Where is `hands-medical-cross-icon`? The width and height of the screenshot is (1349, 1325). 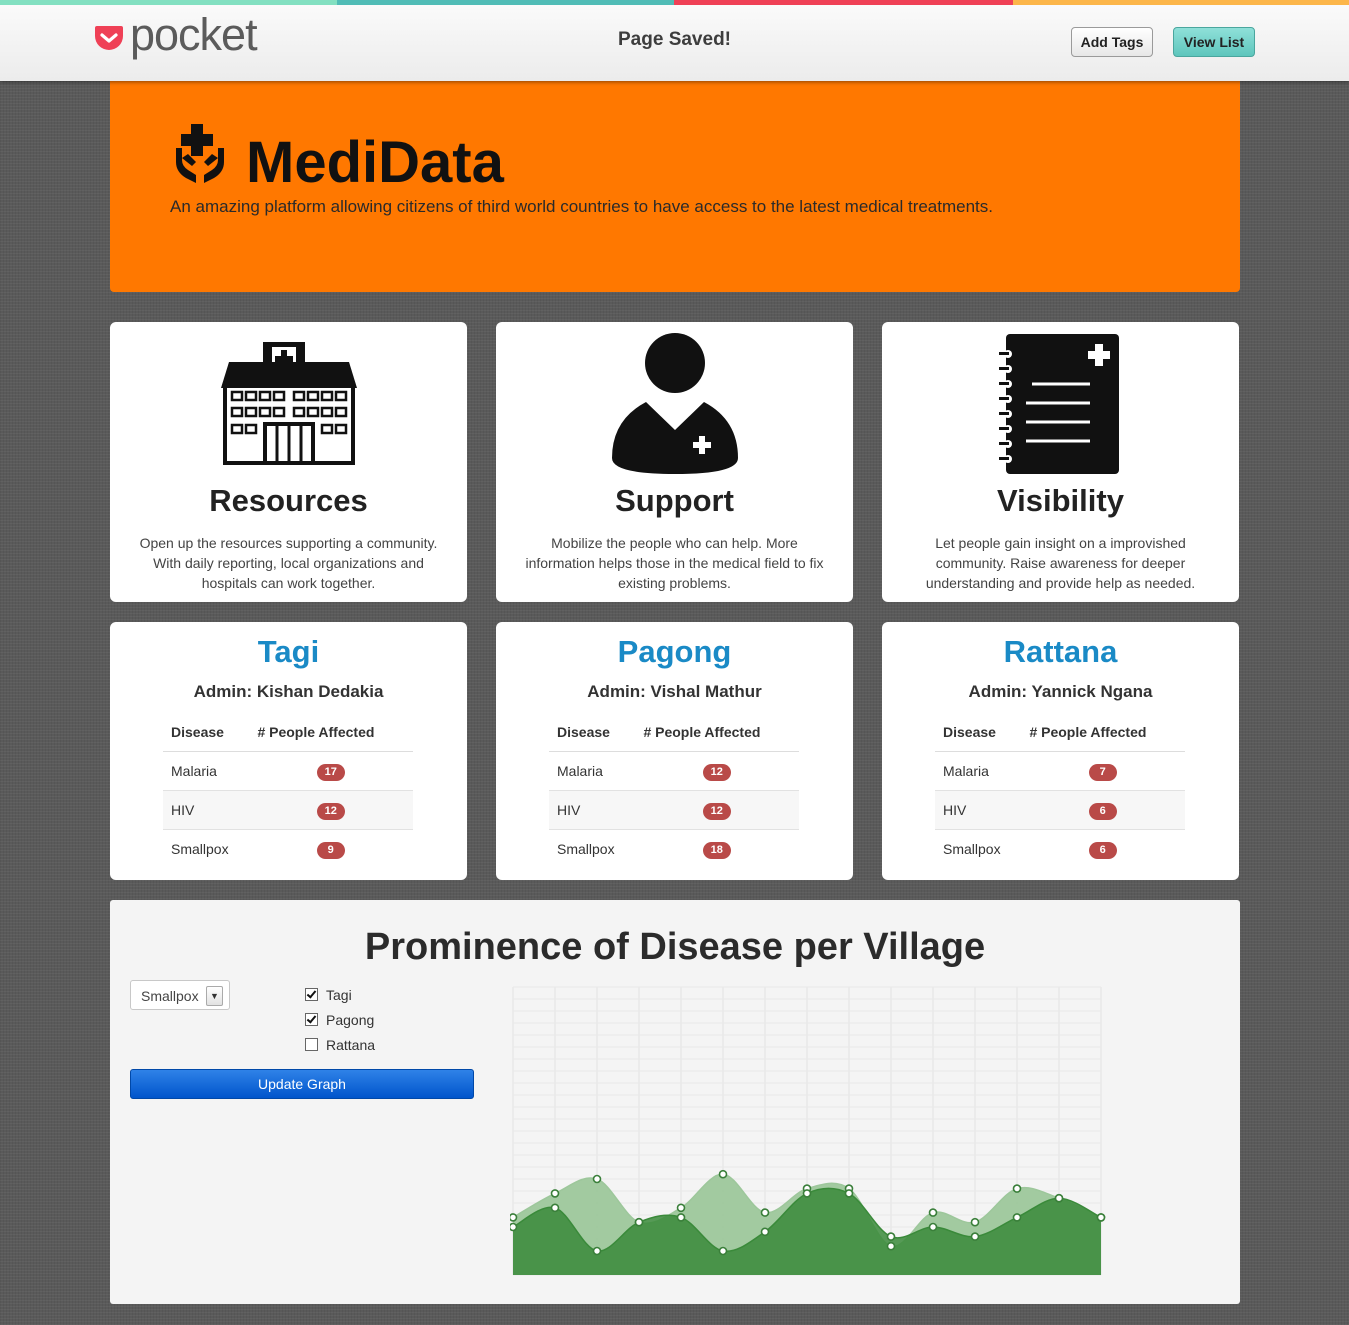
hands-medical-cross-icon is located at coordinates (200, 153).